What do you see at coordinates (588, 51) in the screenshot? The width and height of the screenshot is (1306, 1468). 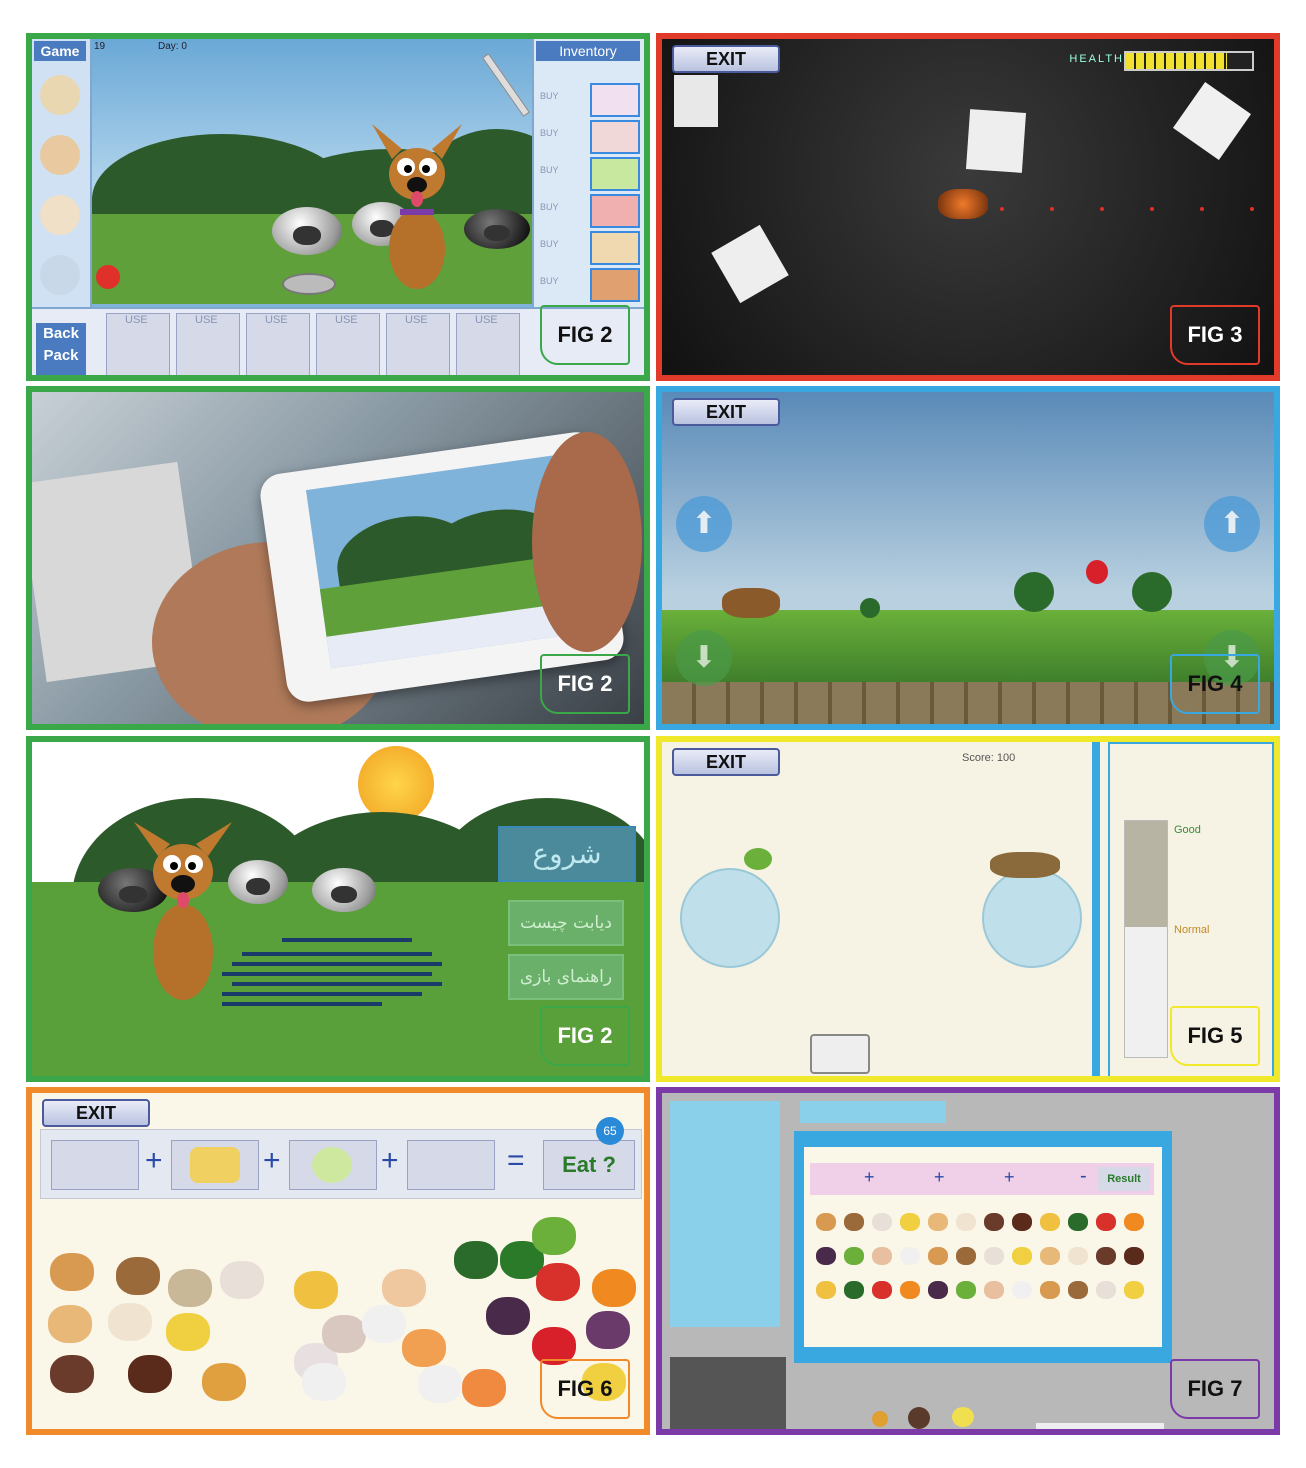 I see `tab-inventory: Inventory` at bounding box center [588, 51].